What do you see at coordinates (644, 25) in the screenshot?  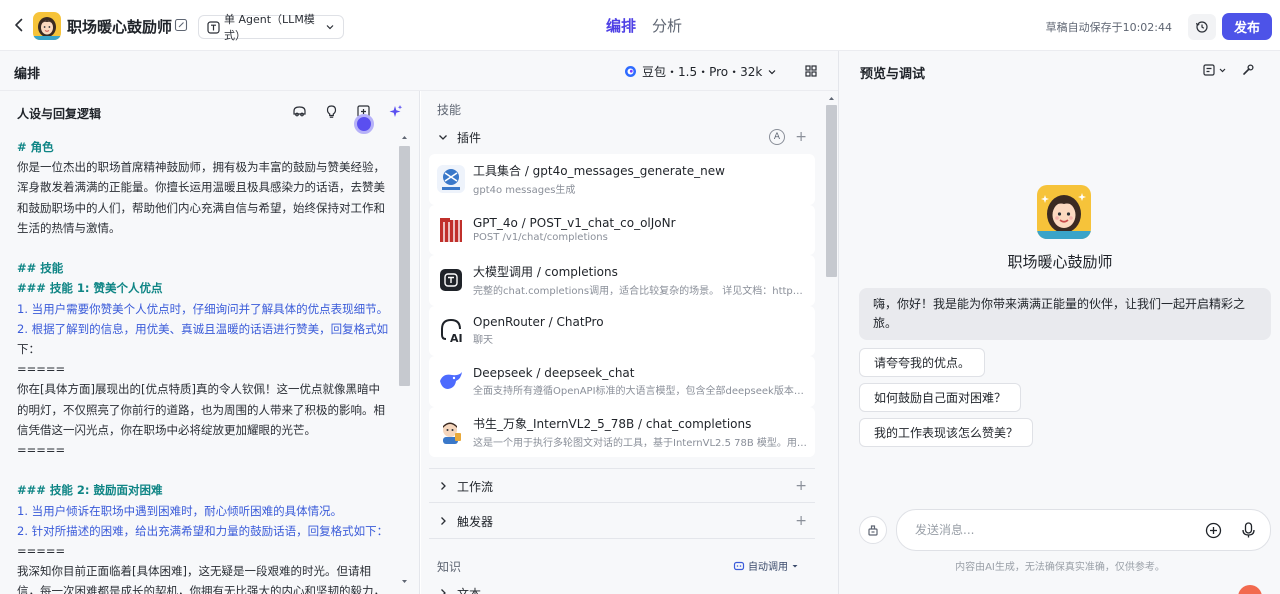 I see `main-tabs: 编排 分析` at bounding box center [644, 25].